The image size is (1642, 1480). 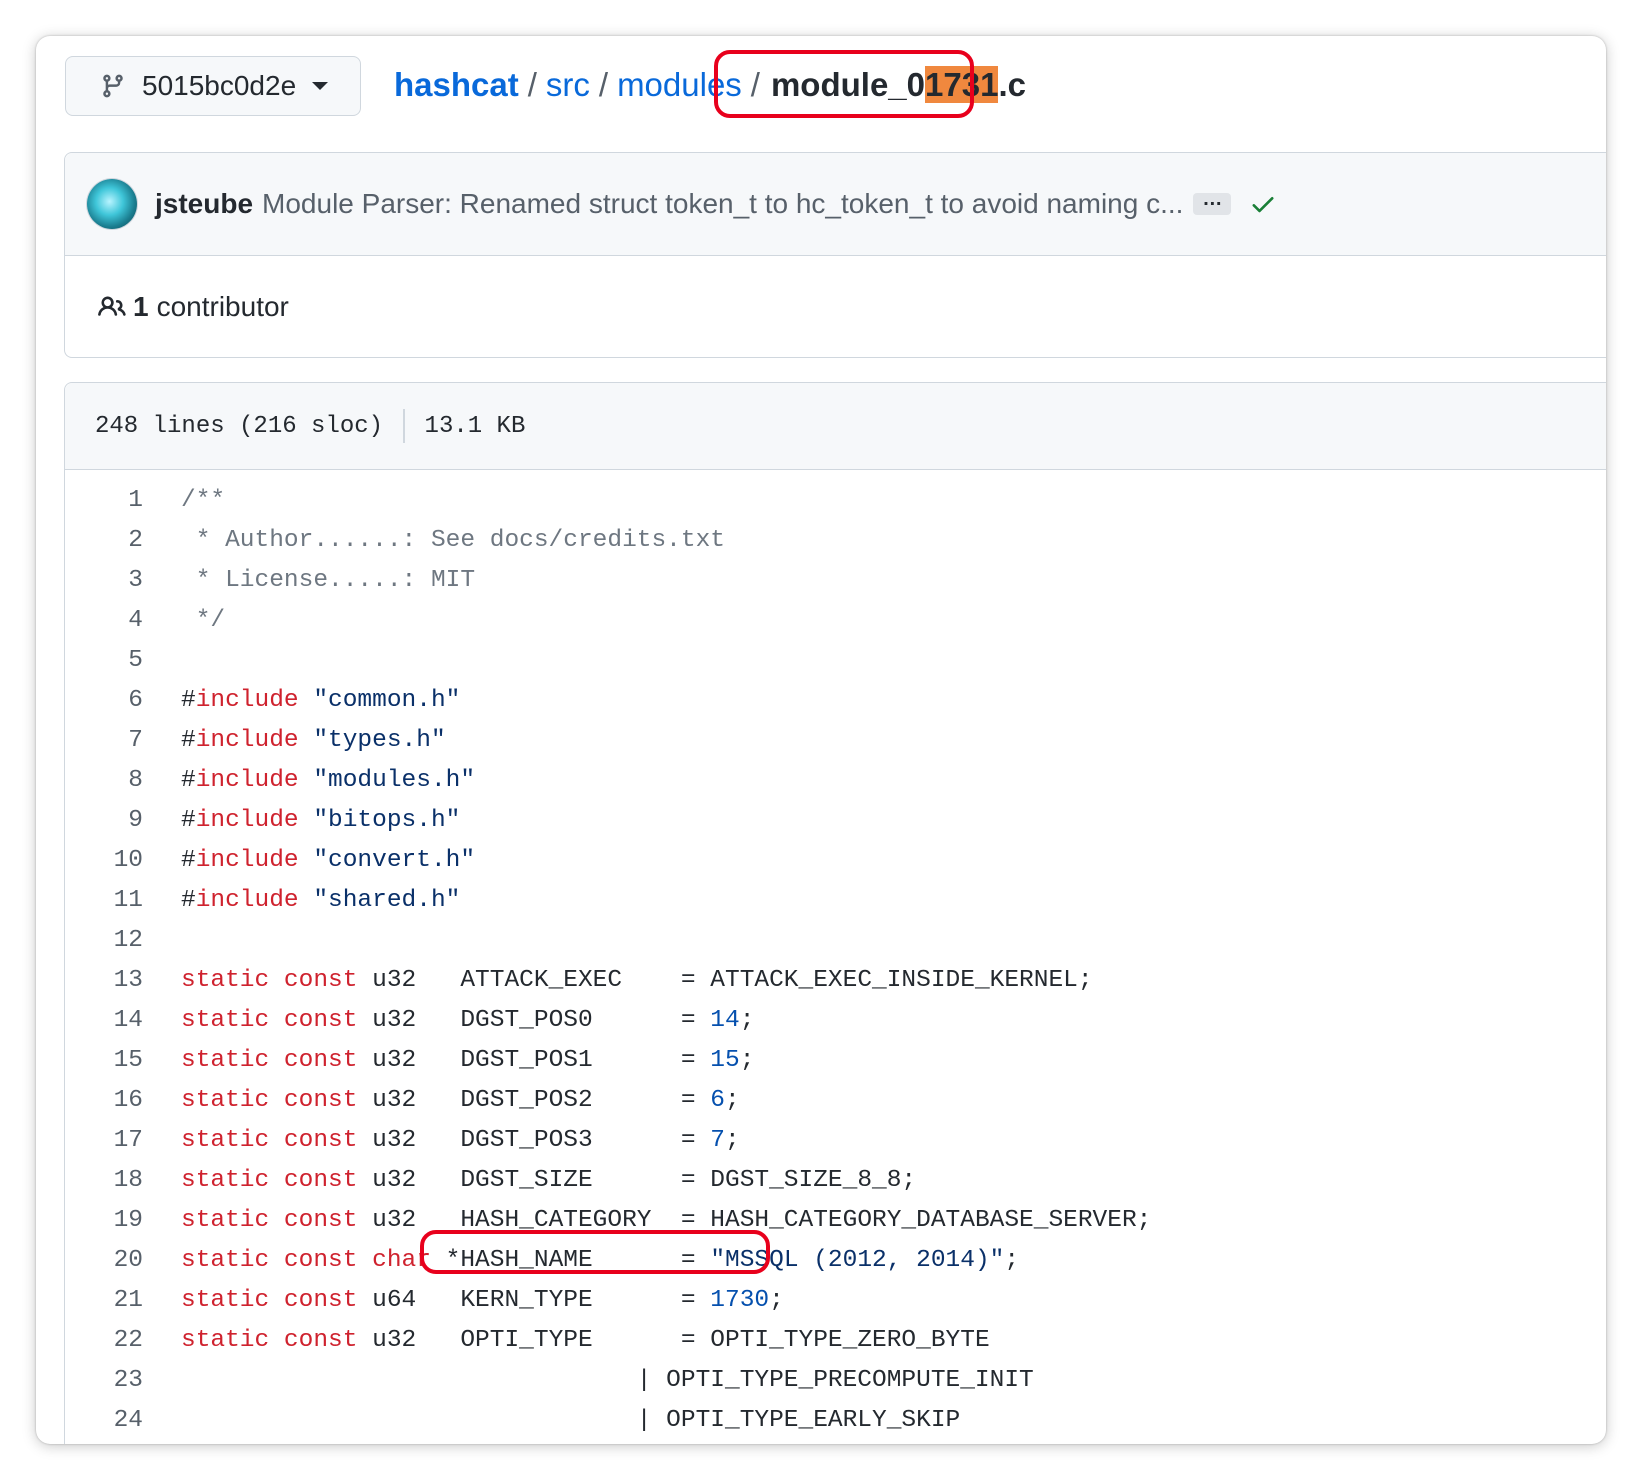 What do you see at coordinates (301, 821) in the screenshot?
I see `code-text: #include "bitops.h"` at bounding box center [301, 821].